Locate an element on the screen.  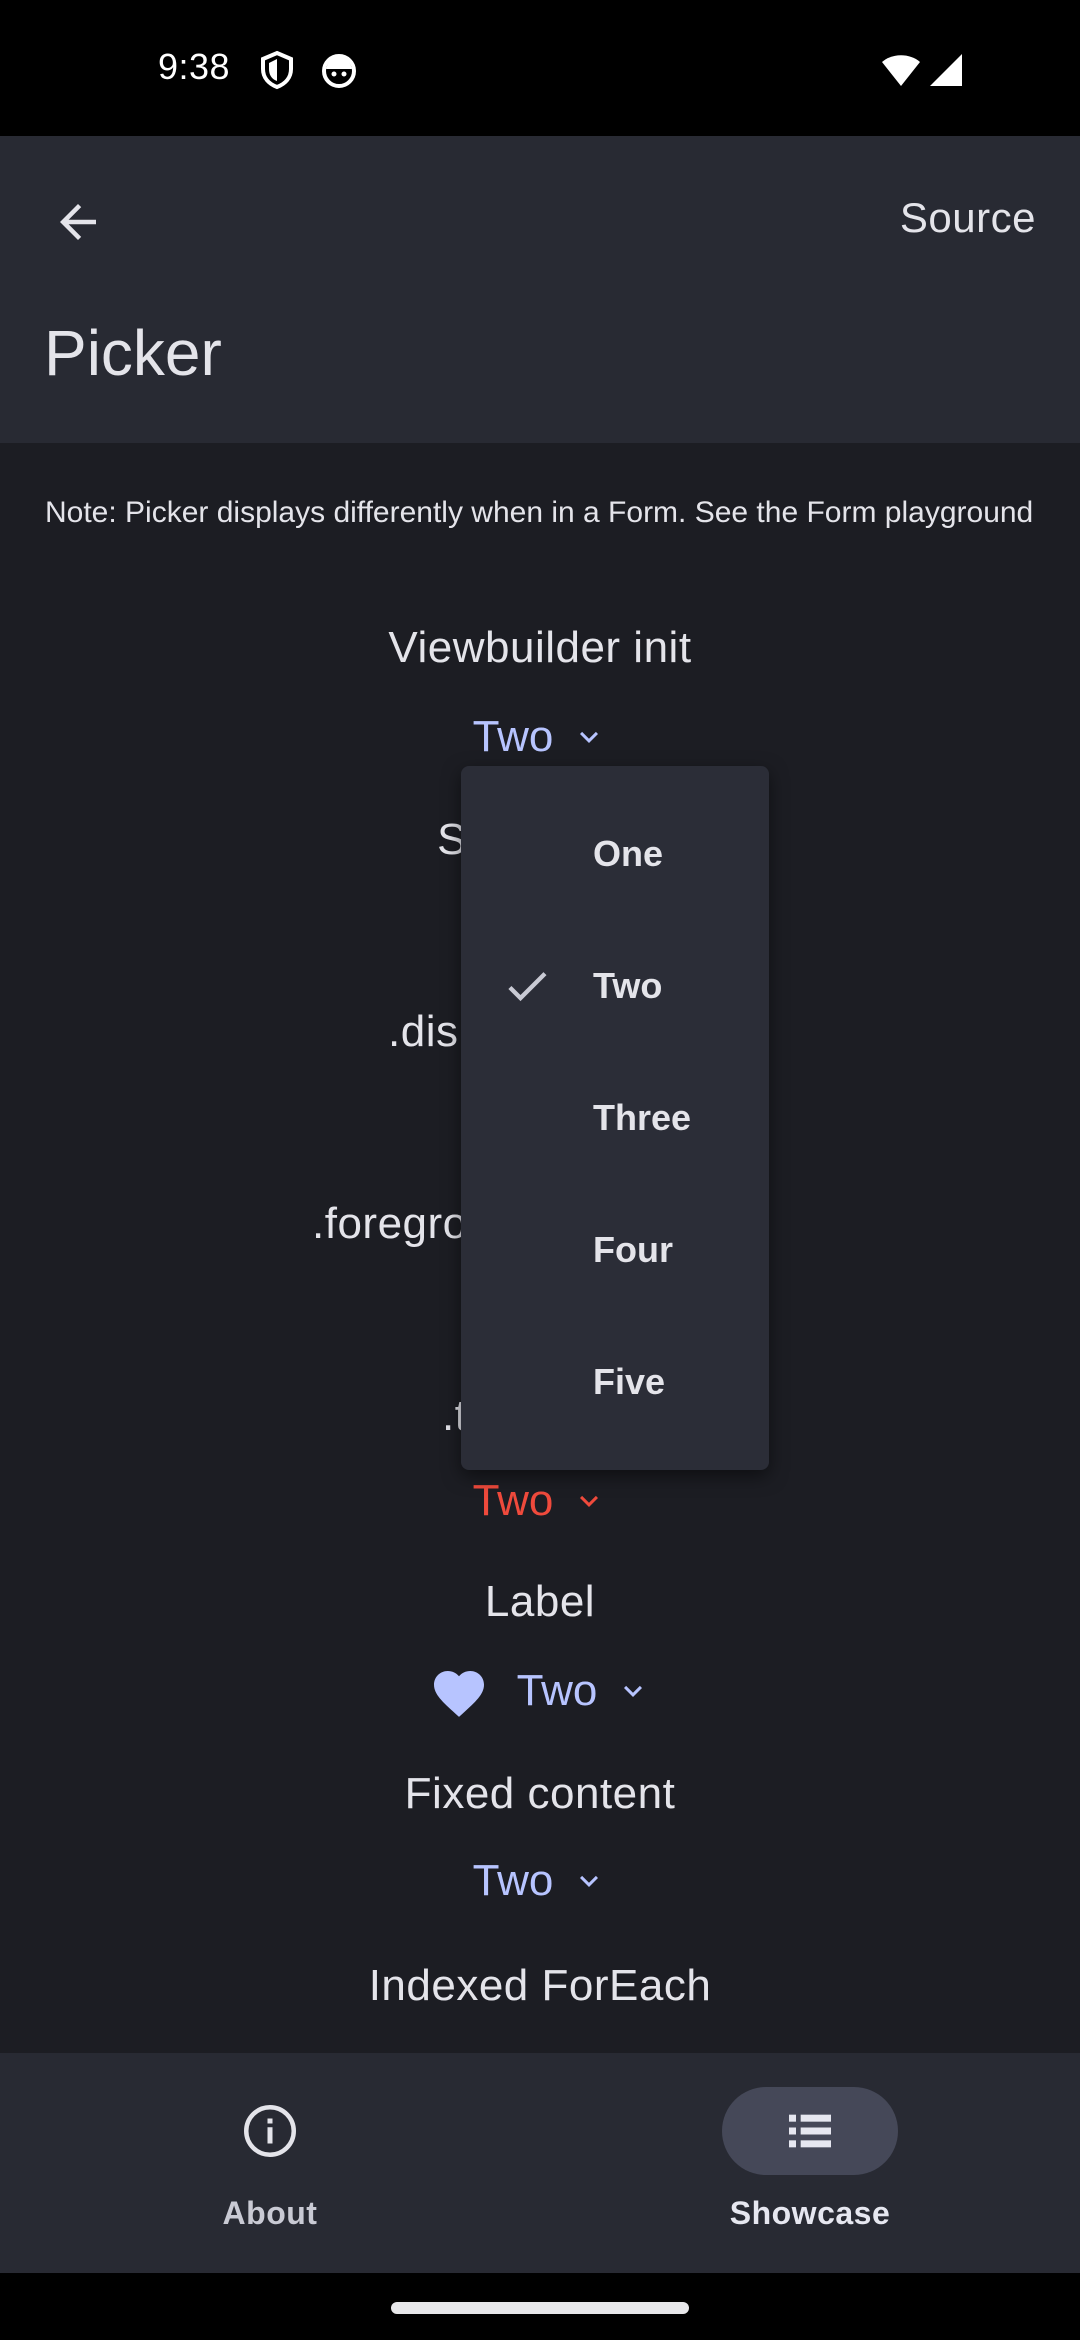
section-label-viewbuilder-init: Viewbuilder init is located at coordinates (540, 647).